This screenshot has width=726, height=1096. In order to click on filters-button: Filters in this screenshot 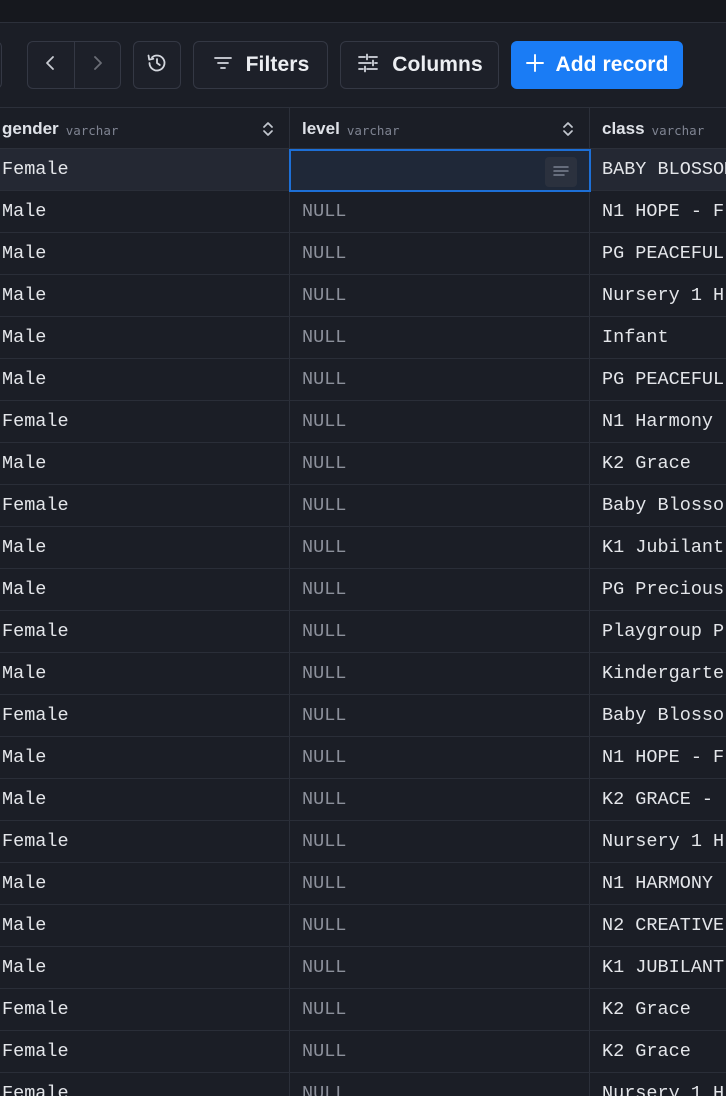, I will do `click(260, 65)`.